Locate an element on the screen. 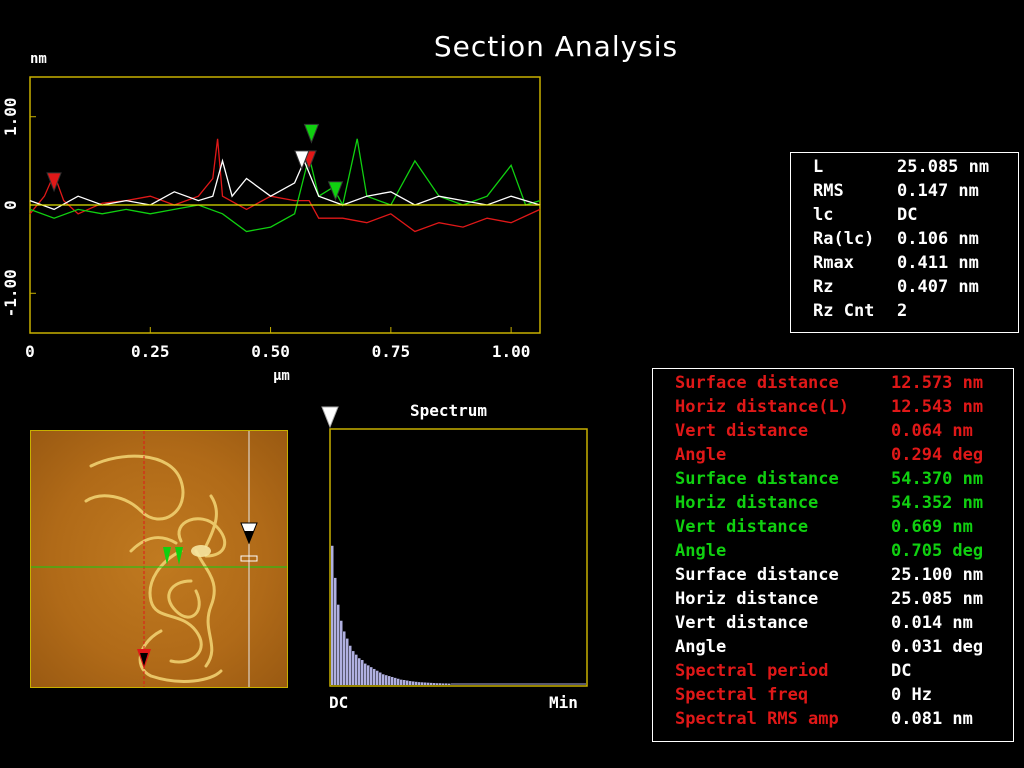  y-tick-label: -1.00 is located at coordinates (10, 293).